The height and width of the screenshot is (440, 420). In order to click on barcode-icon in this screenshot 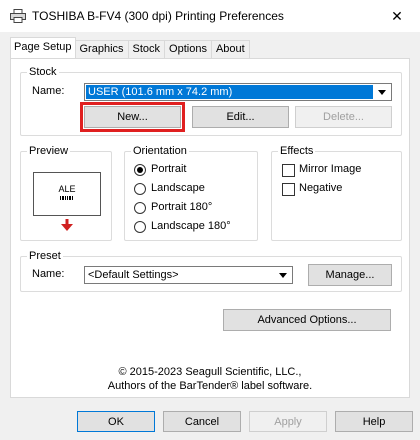, I will do `click(66, 198)`.